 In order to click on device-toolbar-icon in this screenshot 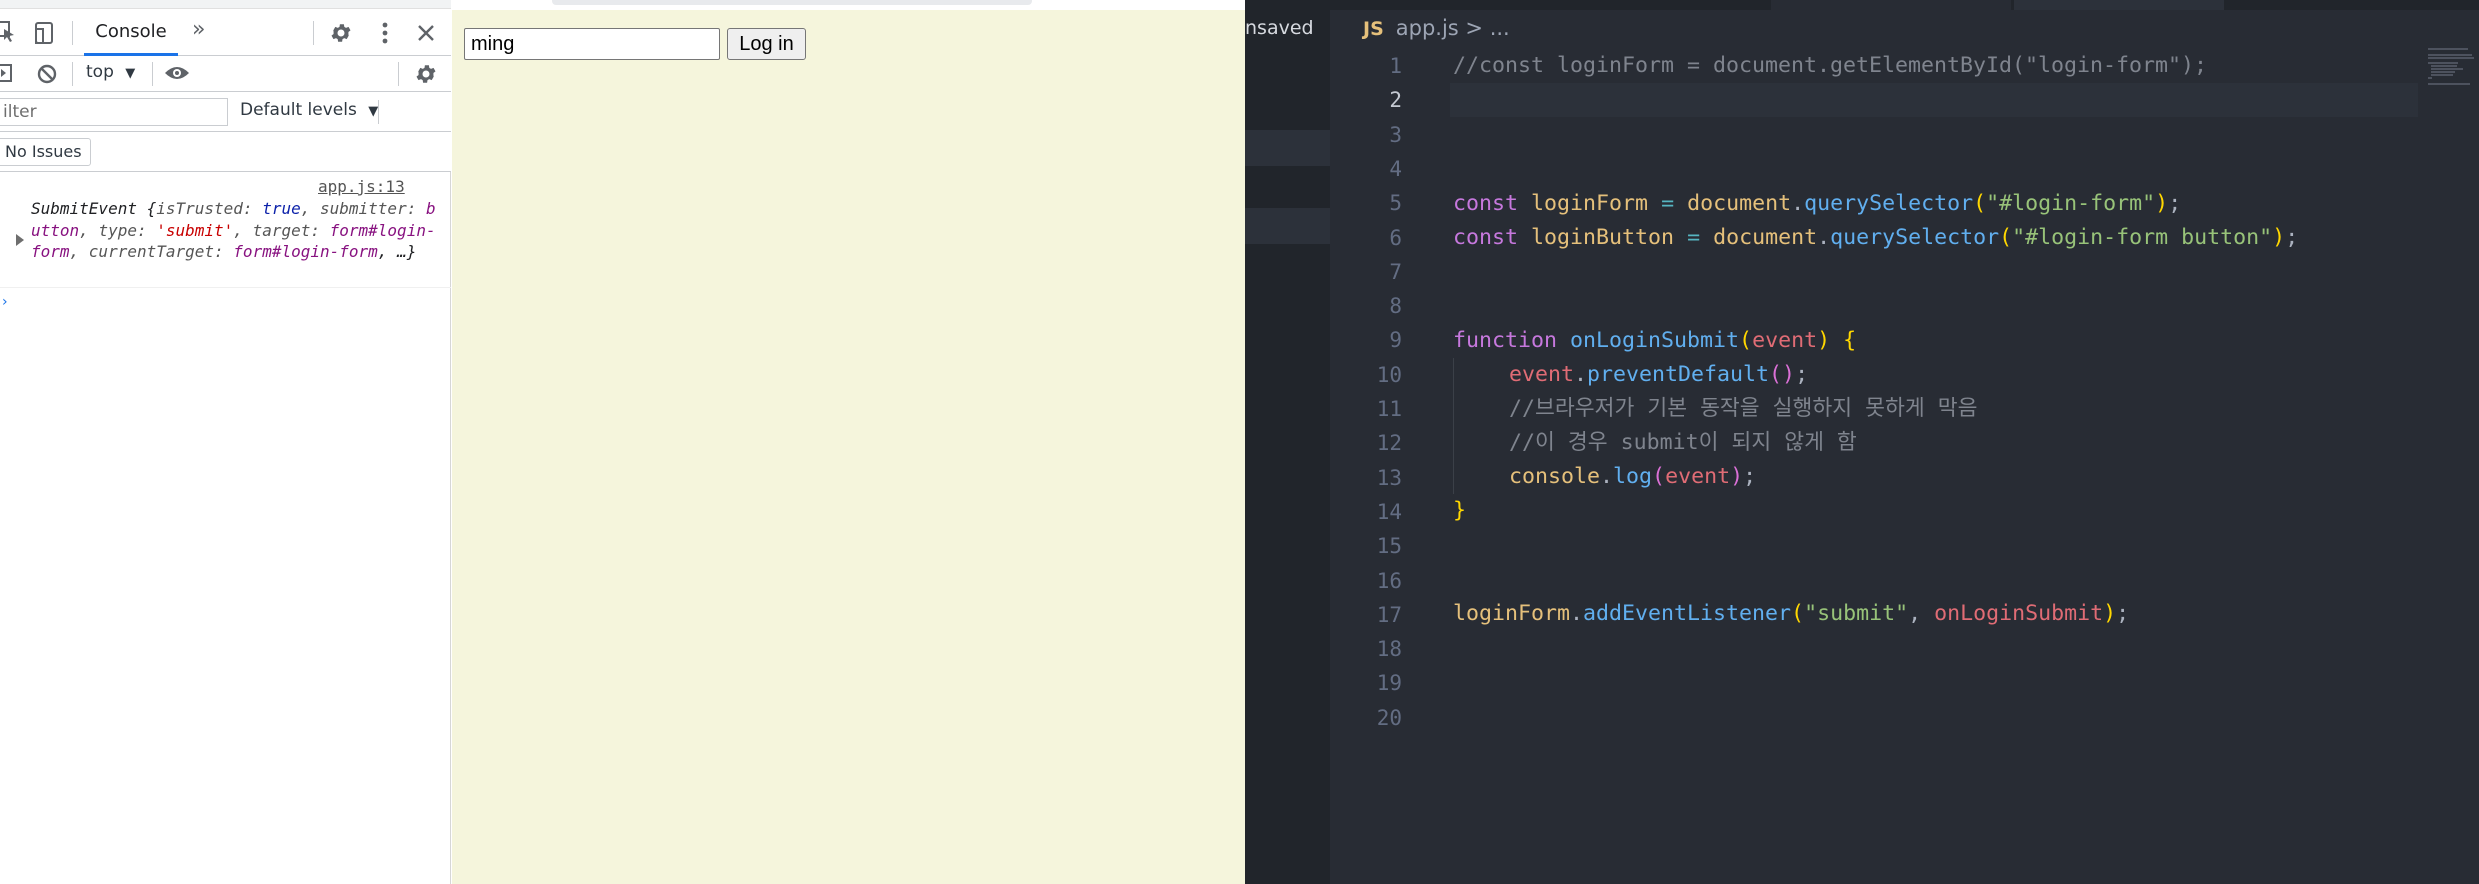, I will do `click(45, 33)`.